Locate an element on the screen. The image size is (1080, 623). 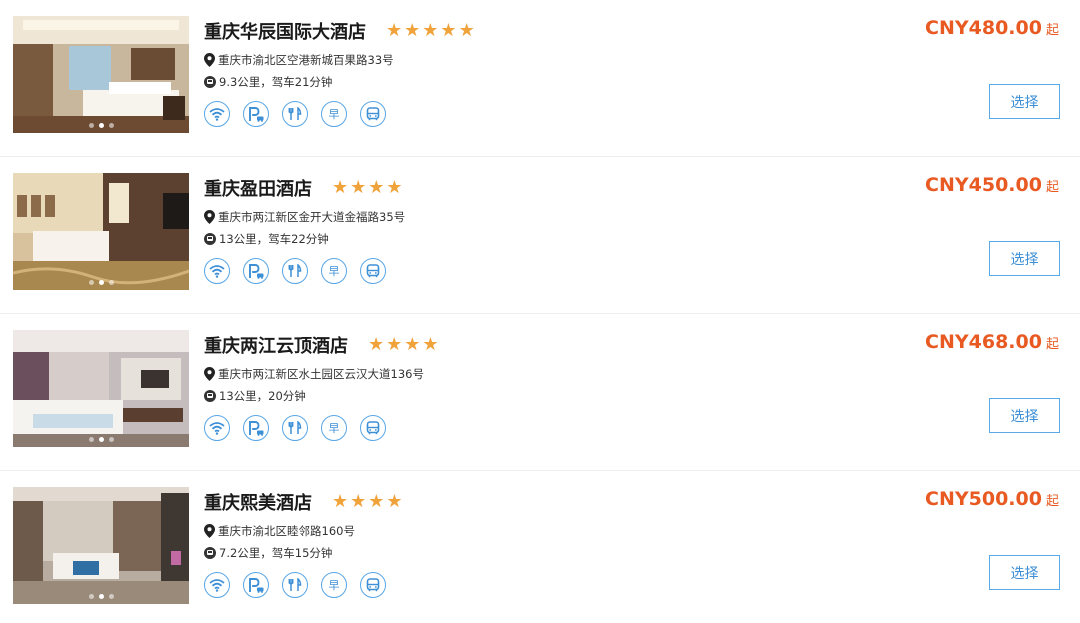
hotel-name: 重庆华辰国际大酒店 is located at coordinates (285, 31).